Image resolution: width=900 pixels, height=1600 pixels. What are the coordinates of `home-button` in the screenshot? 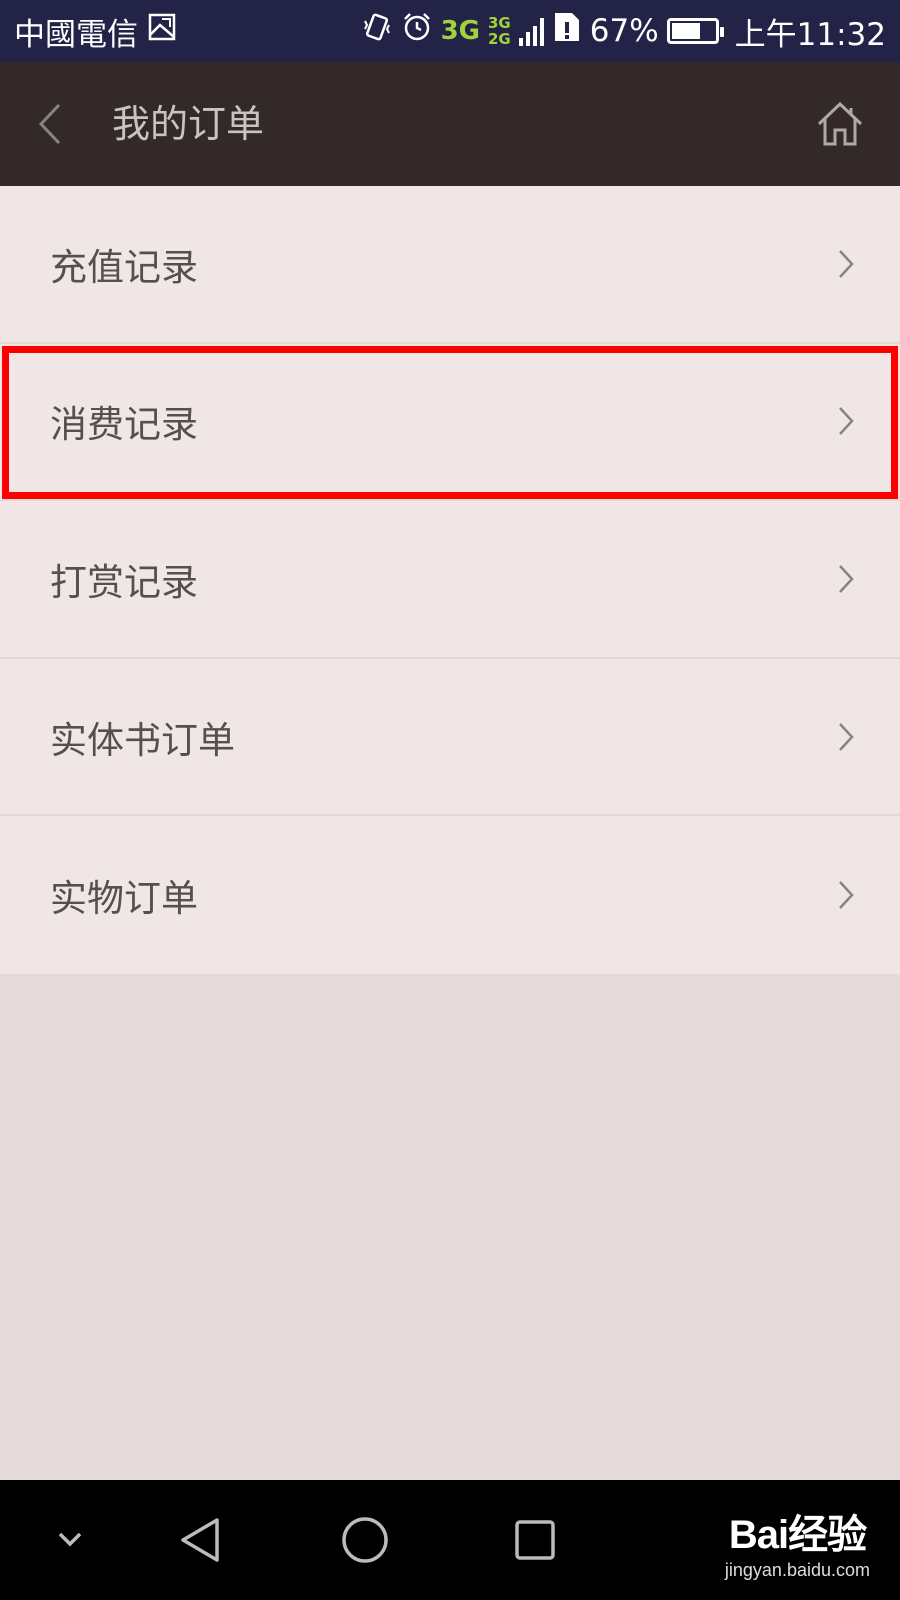 It's located at (840, 124).